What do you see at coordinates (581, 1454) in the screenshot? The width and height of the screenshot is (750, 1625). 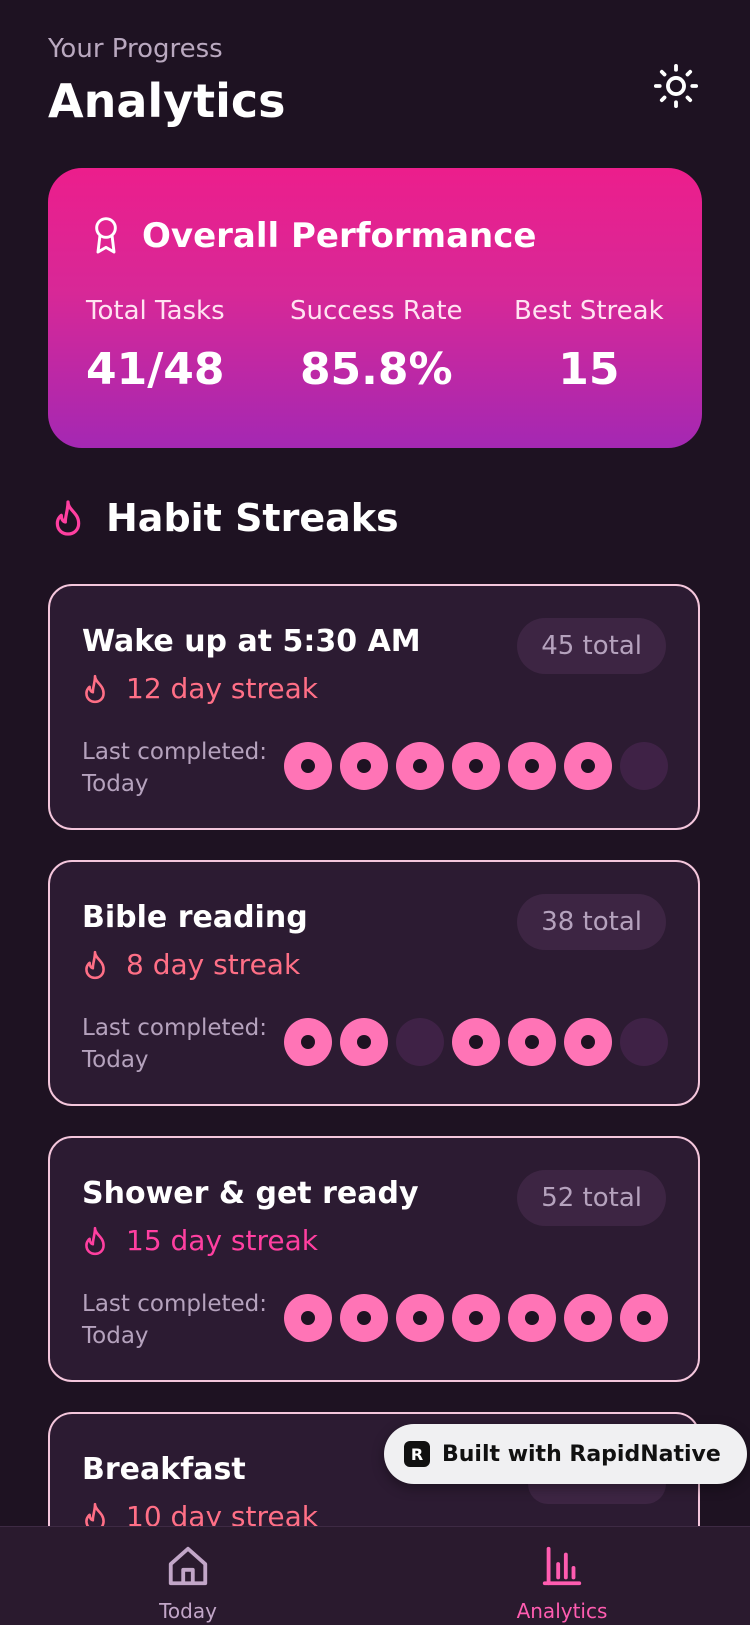 I see `badge-label: Built with RapidNative` at bounding box center [581, 1454].